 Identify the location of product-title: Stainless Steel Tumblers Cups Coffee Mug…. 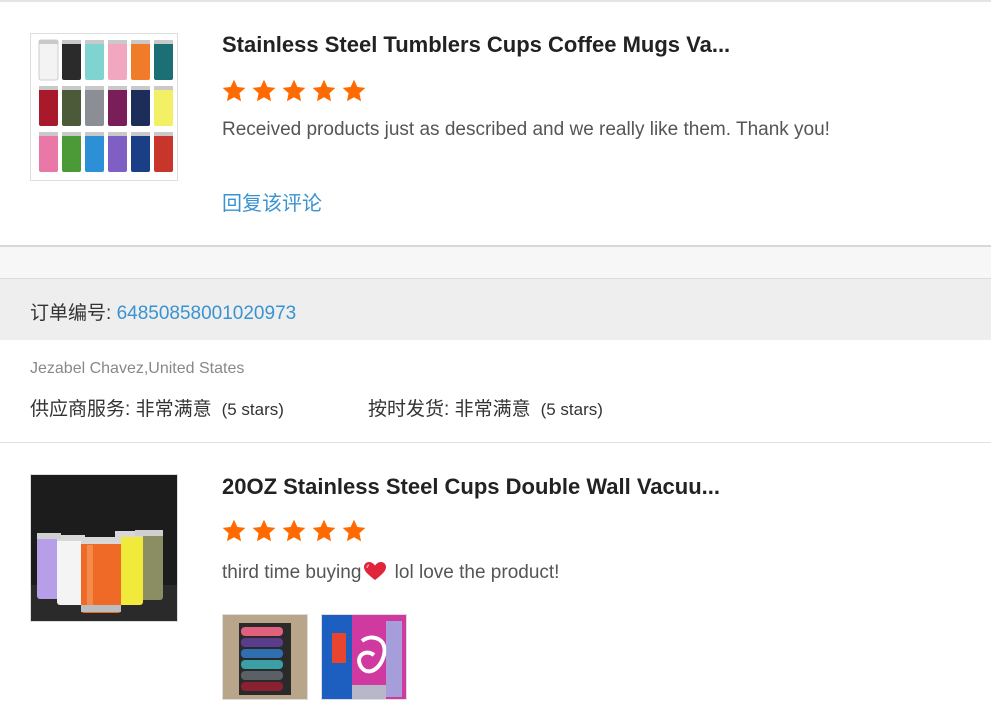
(477, 45).